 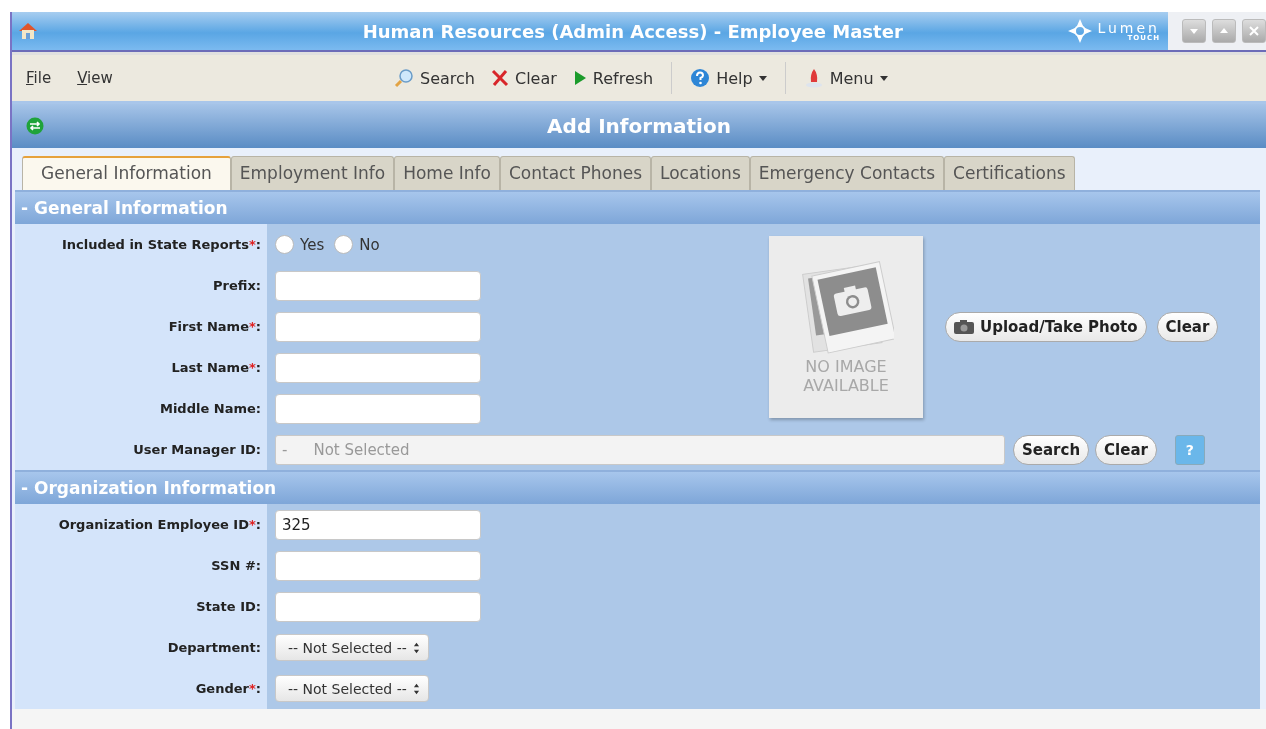 What do you see at coordinates (632, 31) in the screenshot?
I see `window-title: Human Resources (Admin Access) - Employee Master` at bounding box center [632, 31].